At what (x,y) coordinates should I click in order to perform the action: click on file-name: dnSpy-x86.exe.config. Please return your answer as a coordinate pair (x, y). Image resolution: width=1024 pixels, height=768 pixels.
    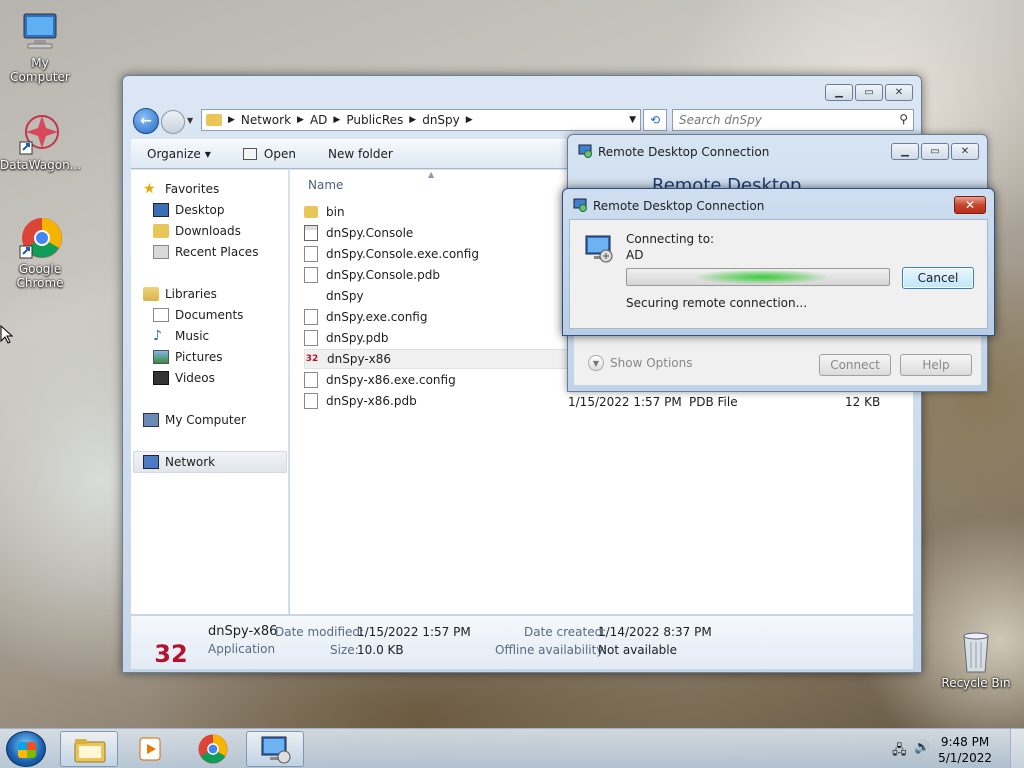
    Looking at the image, I should click on (391, 380).